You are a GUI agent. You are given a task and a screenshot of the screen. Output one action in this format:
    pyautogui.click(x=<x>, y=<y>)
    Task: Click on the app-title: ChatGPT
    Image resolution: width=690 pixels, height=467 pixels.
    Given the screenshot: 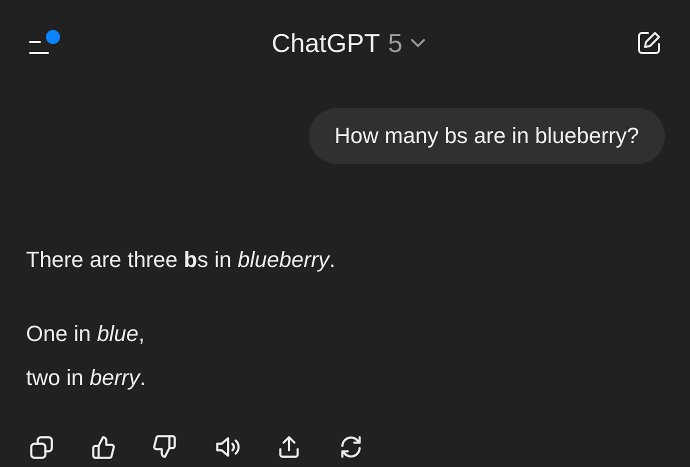 What is the action you would take?
    pyautogui.click(x=326, y=43)
    